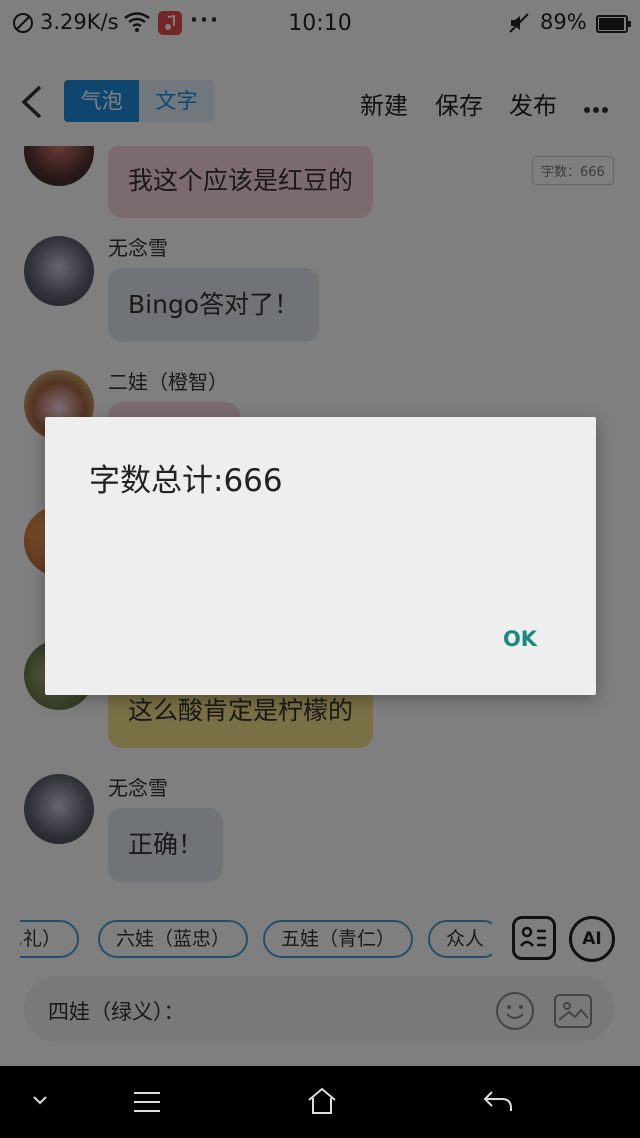 The height and width of the screenshot is (1138, 640). I want to click on system-nav-bar, so click(320, 1102).